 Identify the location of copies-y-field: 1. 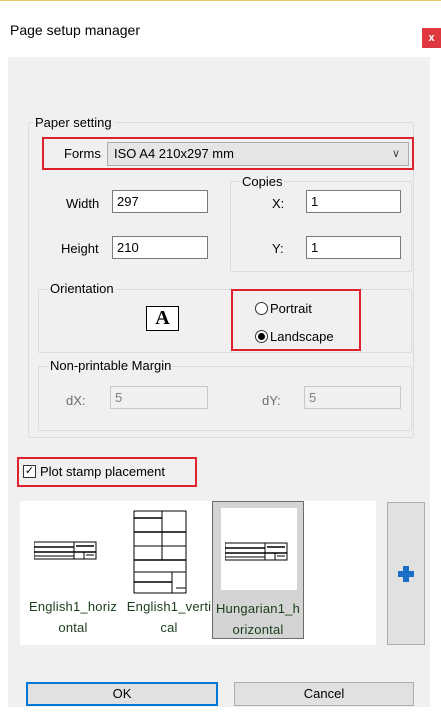
(353, 247).